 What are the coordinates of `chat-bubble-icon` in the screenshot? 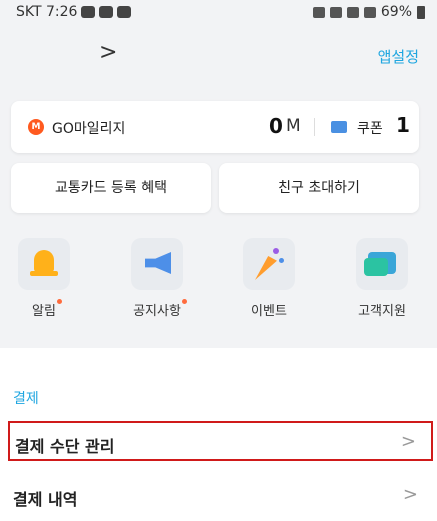 It's located at (382, 264).